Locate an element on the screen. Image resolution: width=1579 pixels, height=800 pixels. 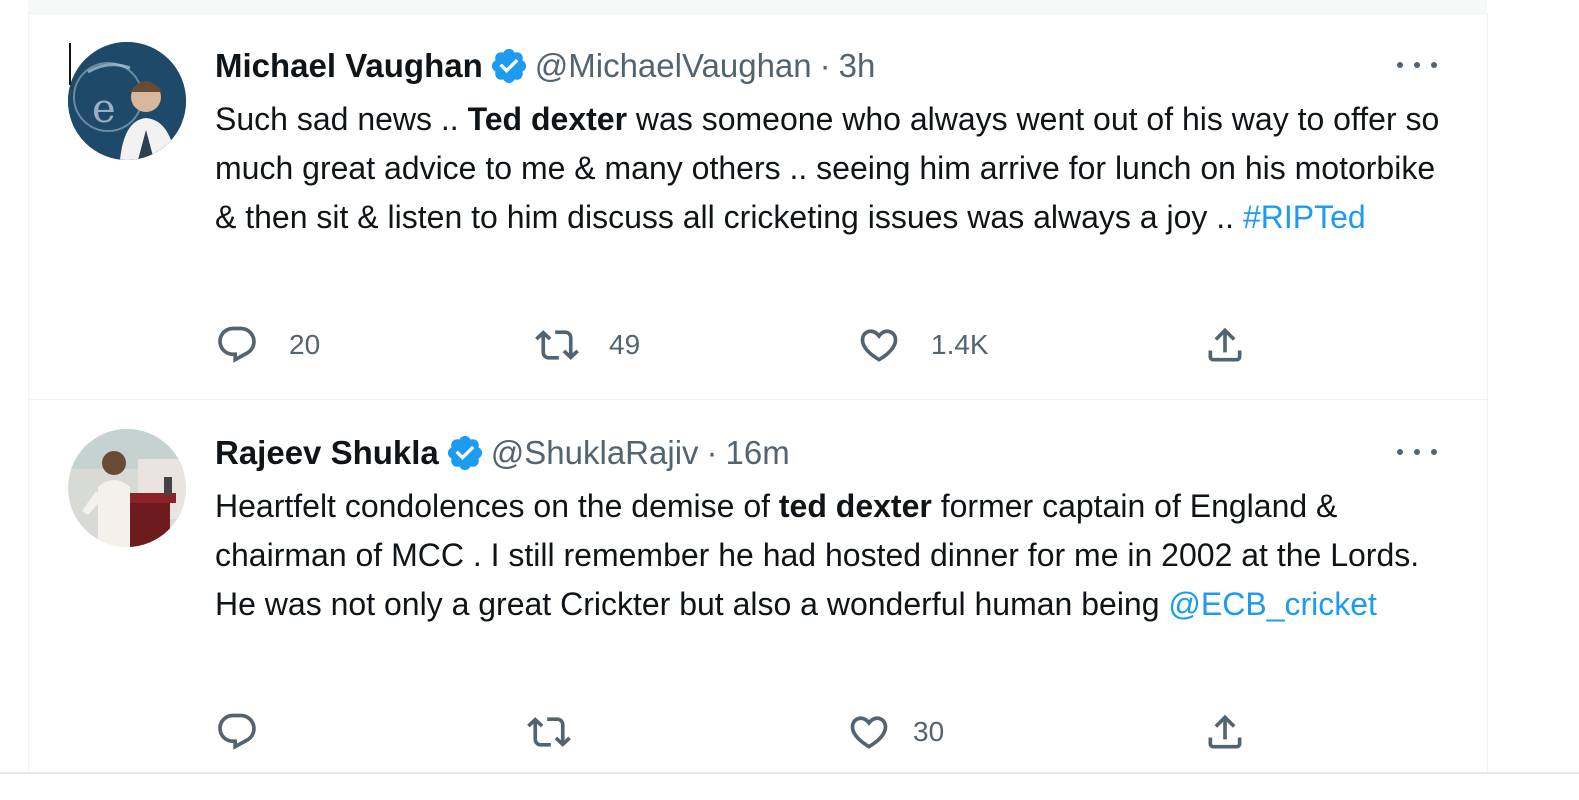
avatar: e is located at coordinates (127, 101).